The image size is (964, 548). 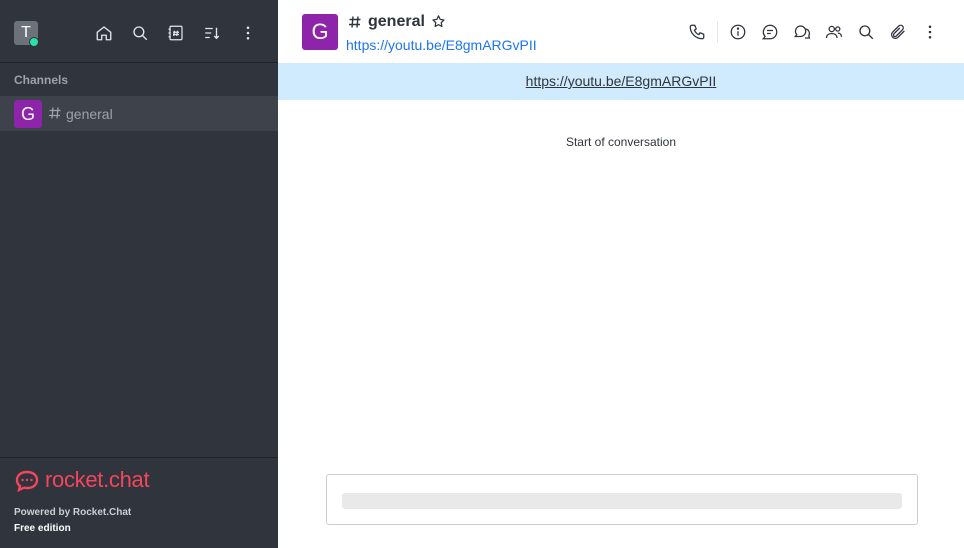 I want to click on discussions-icon, so click(x=802, y=32).